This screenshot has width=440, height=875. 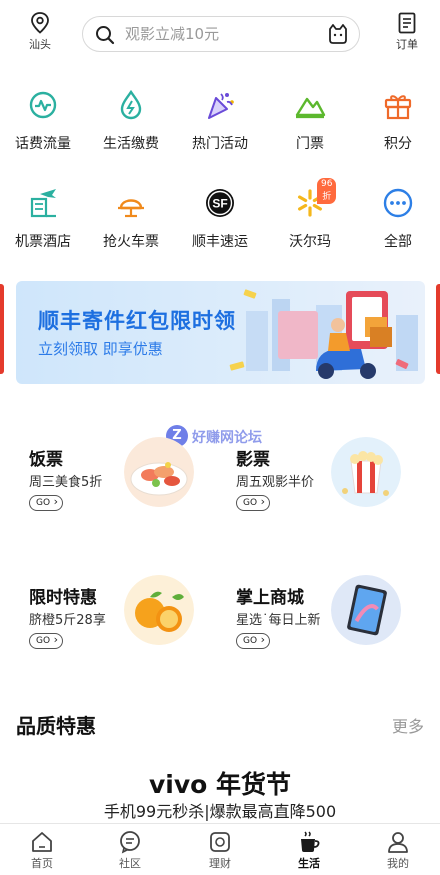 I want to click on tab-life: 生活, so click(x=309, y=850).